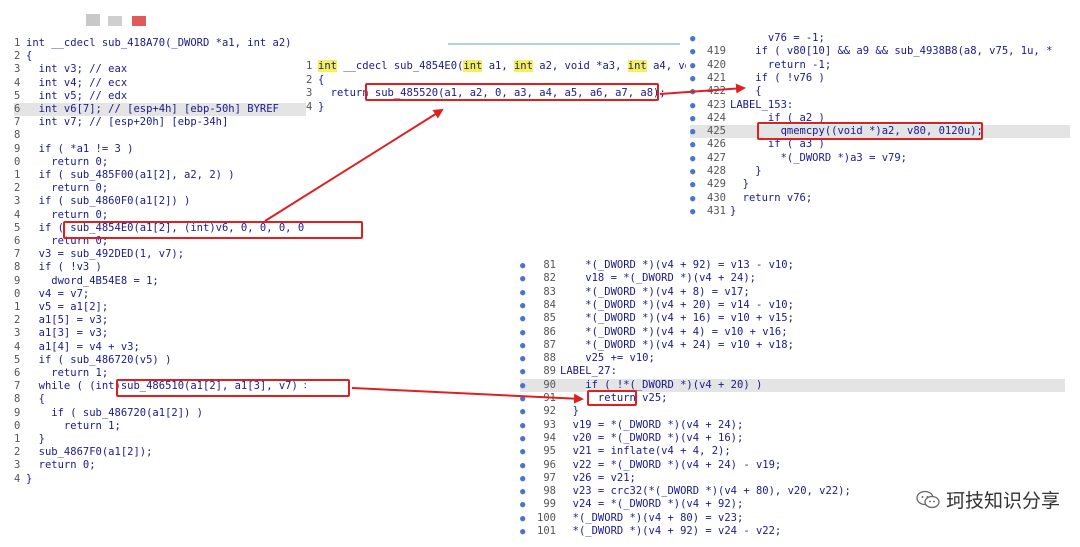 The width and height of the screenshot is (1080, 547). I want to click on arrow-to-sub-4854E0, so click(354, 165).